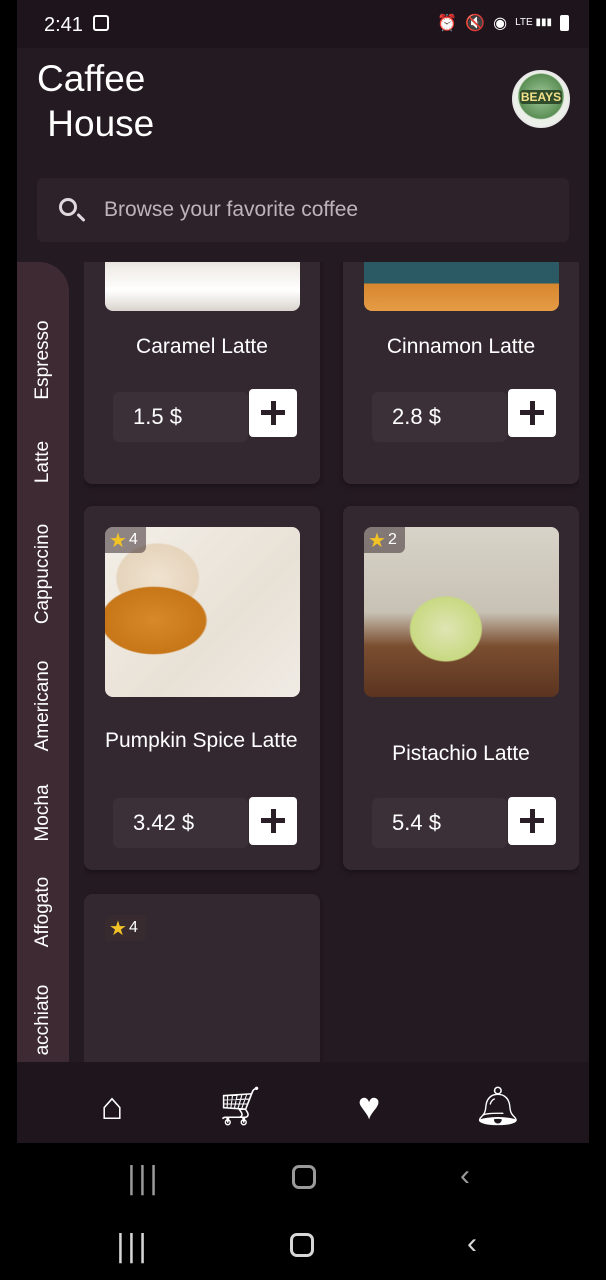 The image size is (606, 1280). I want to click on category-mocha: Mocha, so click(43, 812).